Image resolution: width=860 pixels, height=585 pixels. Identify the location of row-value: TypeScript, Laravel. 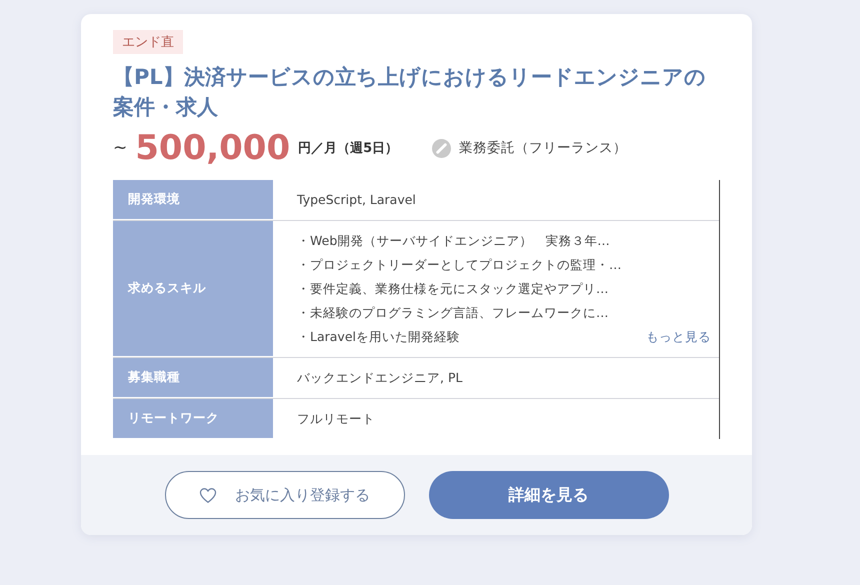
(356, 200).